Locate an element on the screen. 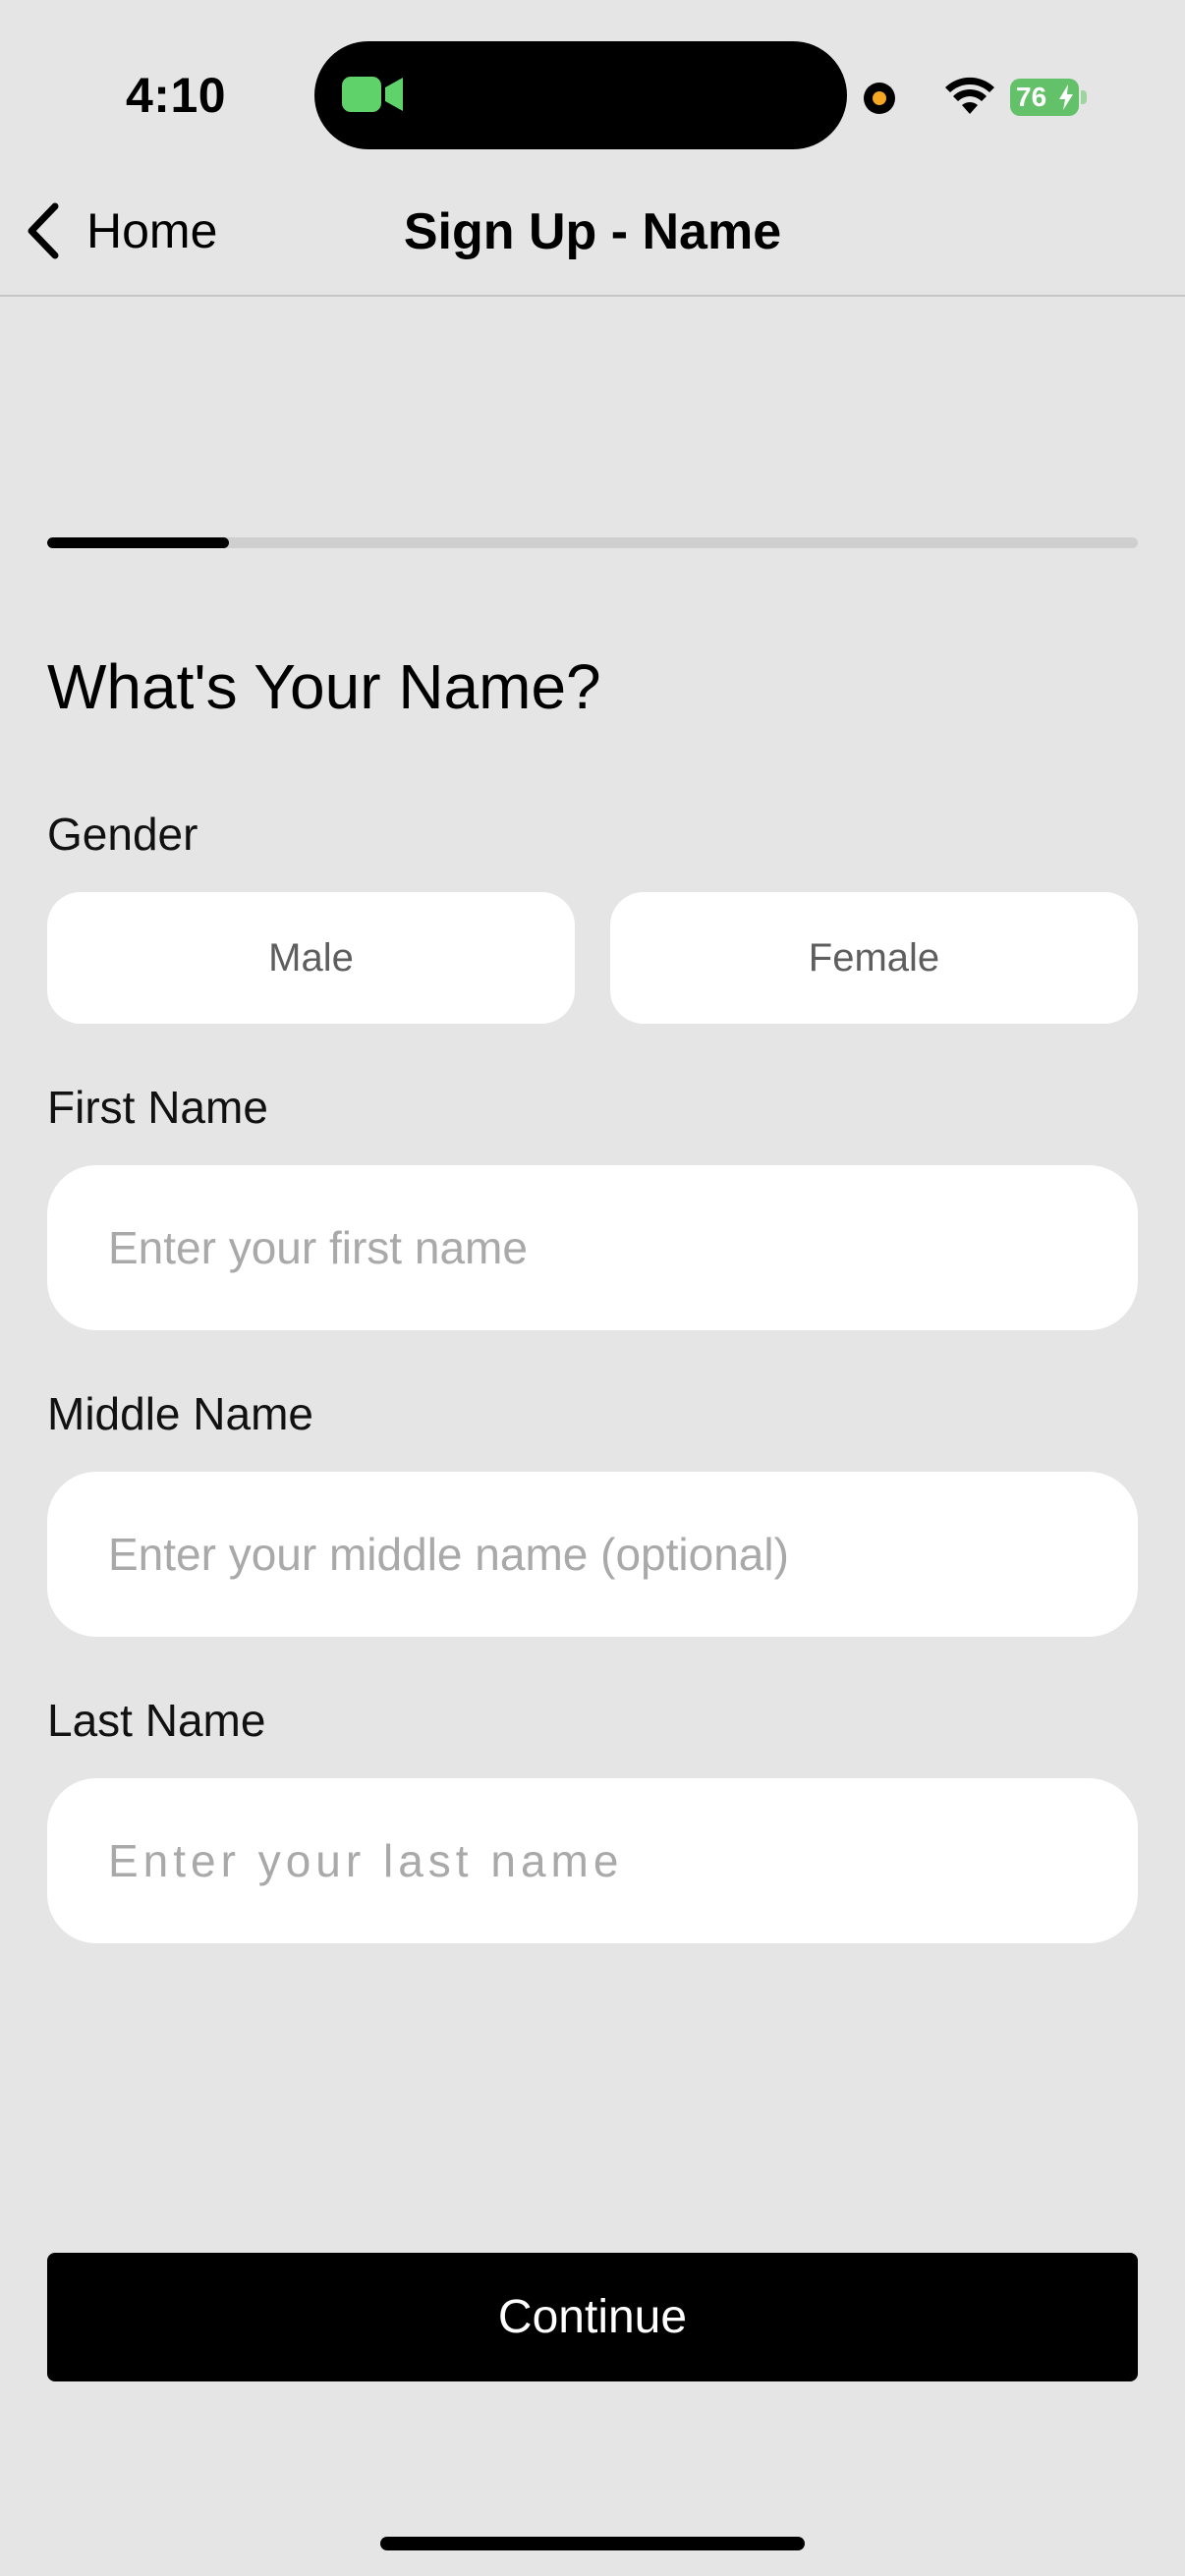 This screenshot has width=1185, height=2576. privacy-indicator-dot is located at coordinates (880, 98).